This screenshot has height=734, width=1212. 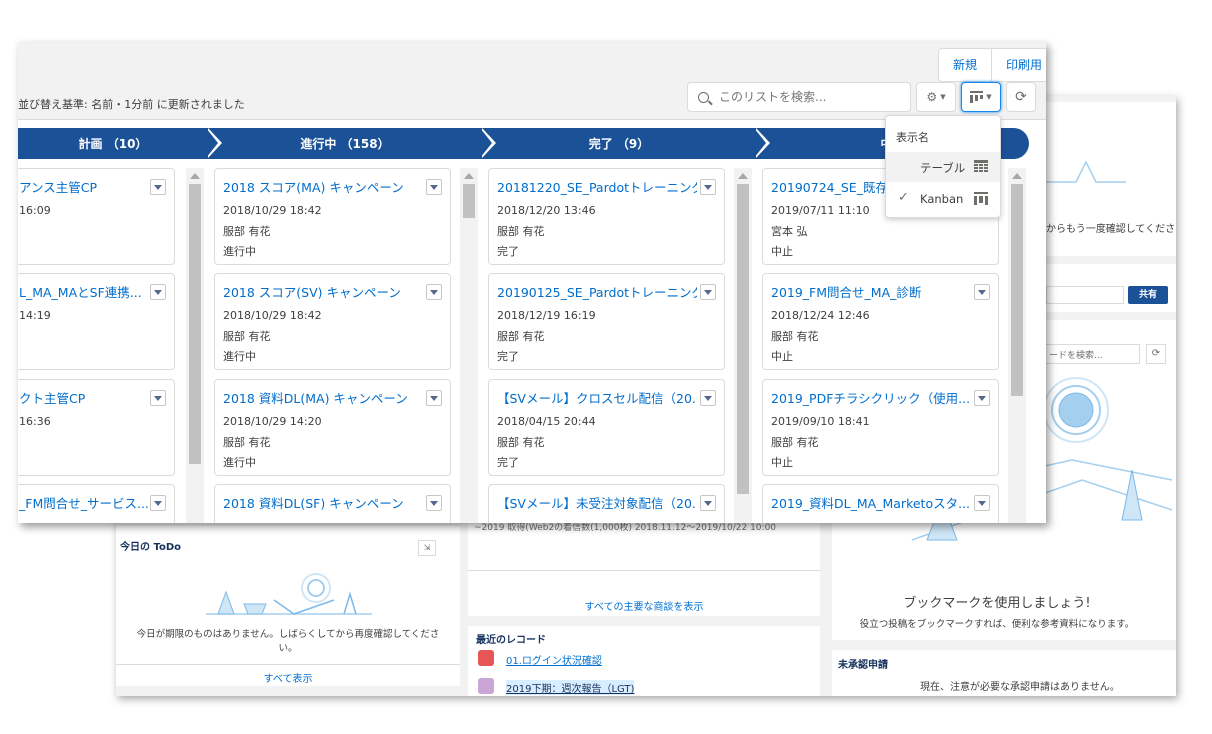 I want to click on display-as-button: ▼, so click(x=981, y=97).